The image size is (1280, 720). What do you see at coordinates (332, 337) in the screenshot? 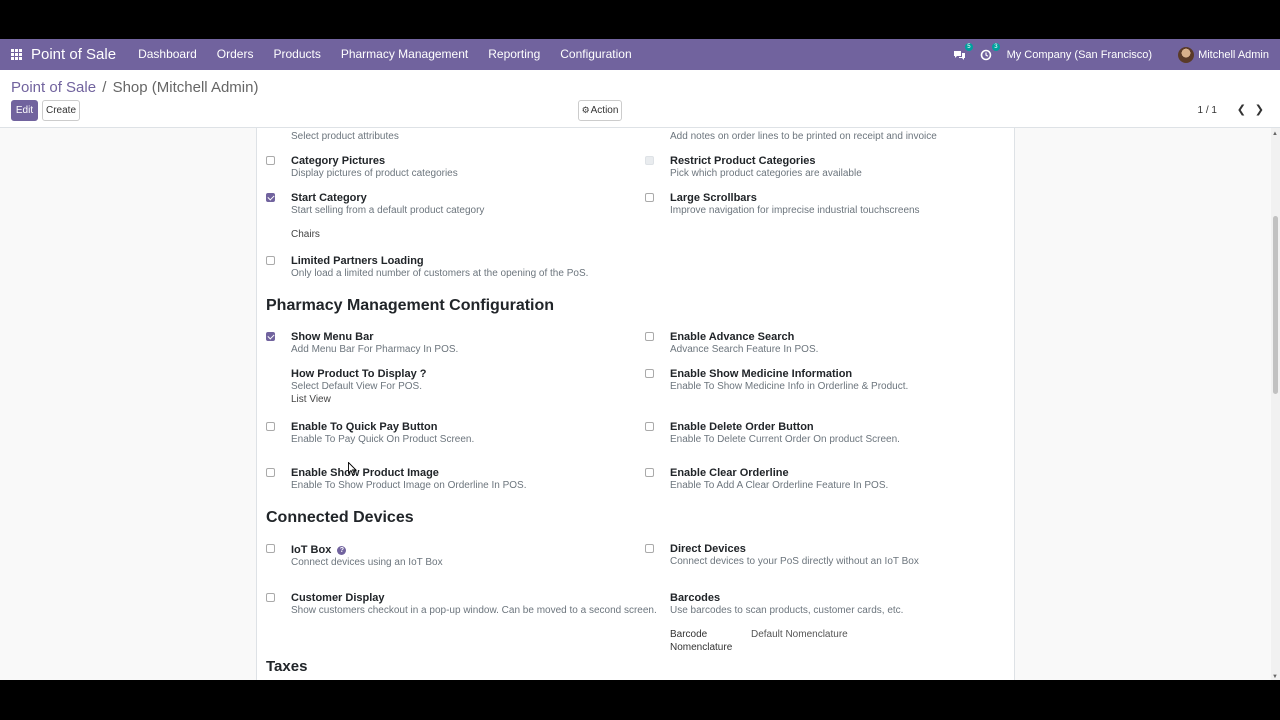
I see `show-menu-bar-title: Show Menu Bar` at bounding box center [332, 337].